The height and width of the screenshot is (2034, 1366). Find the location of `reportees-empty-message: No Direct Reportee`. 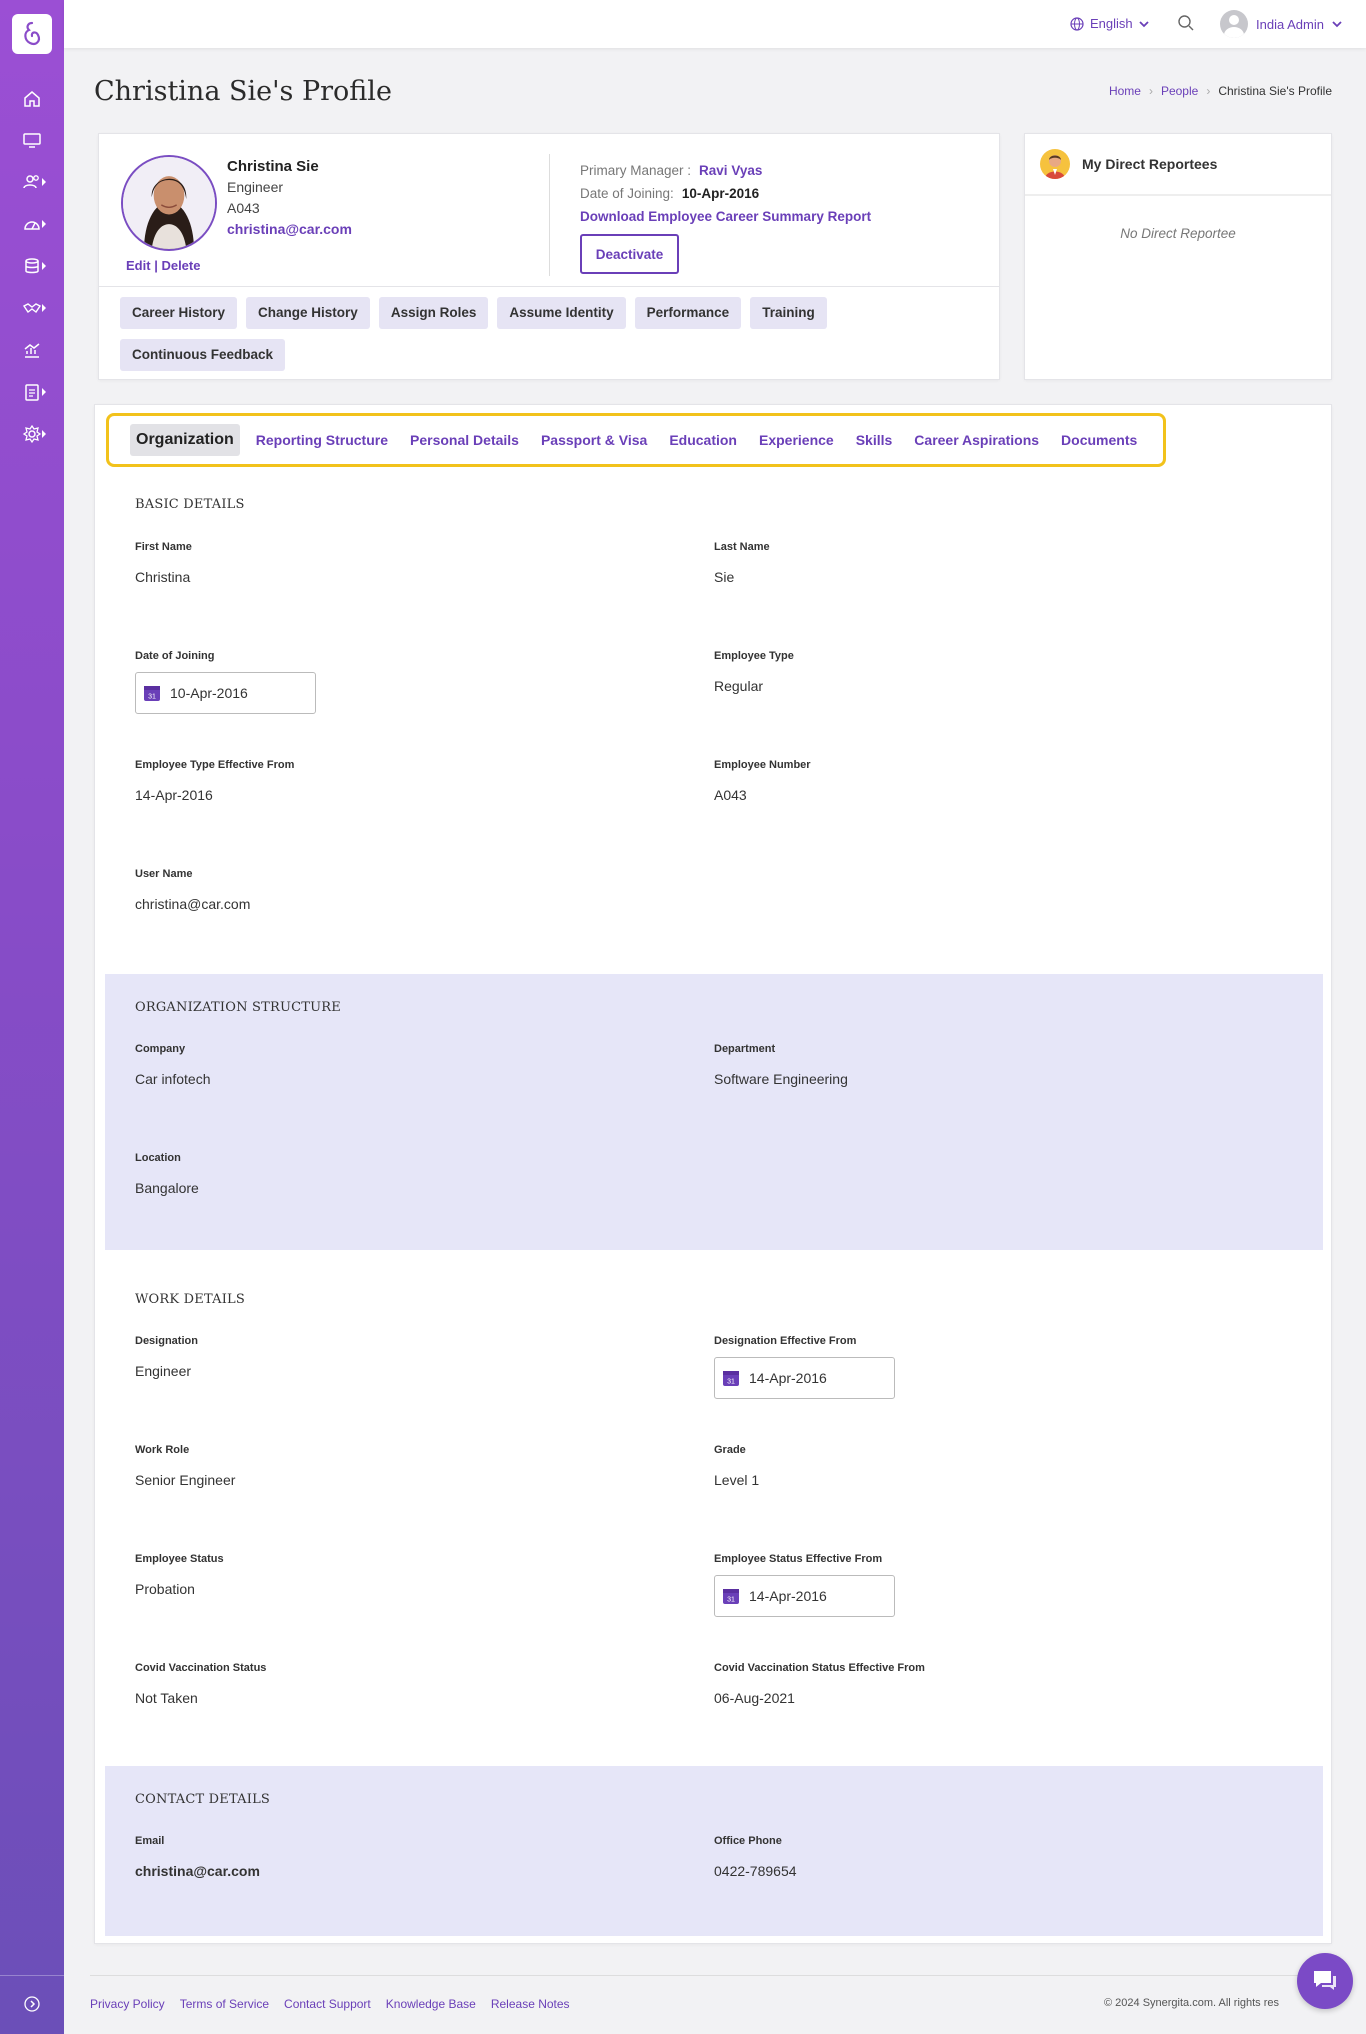

reportees-empty-message: No Direct Reportee is located at coordinates (1178, 233).